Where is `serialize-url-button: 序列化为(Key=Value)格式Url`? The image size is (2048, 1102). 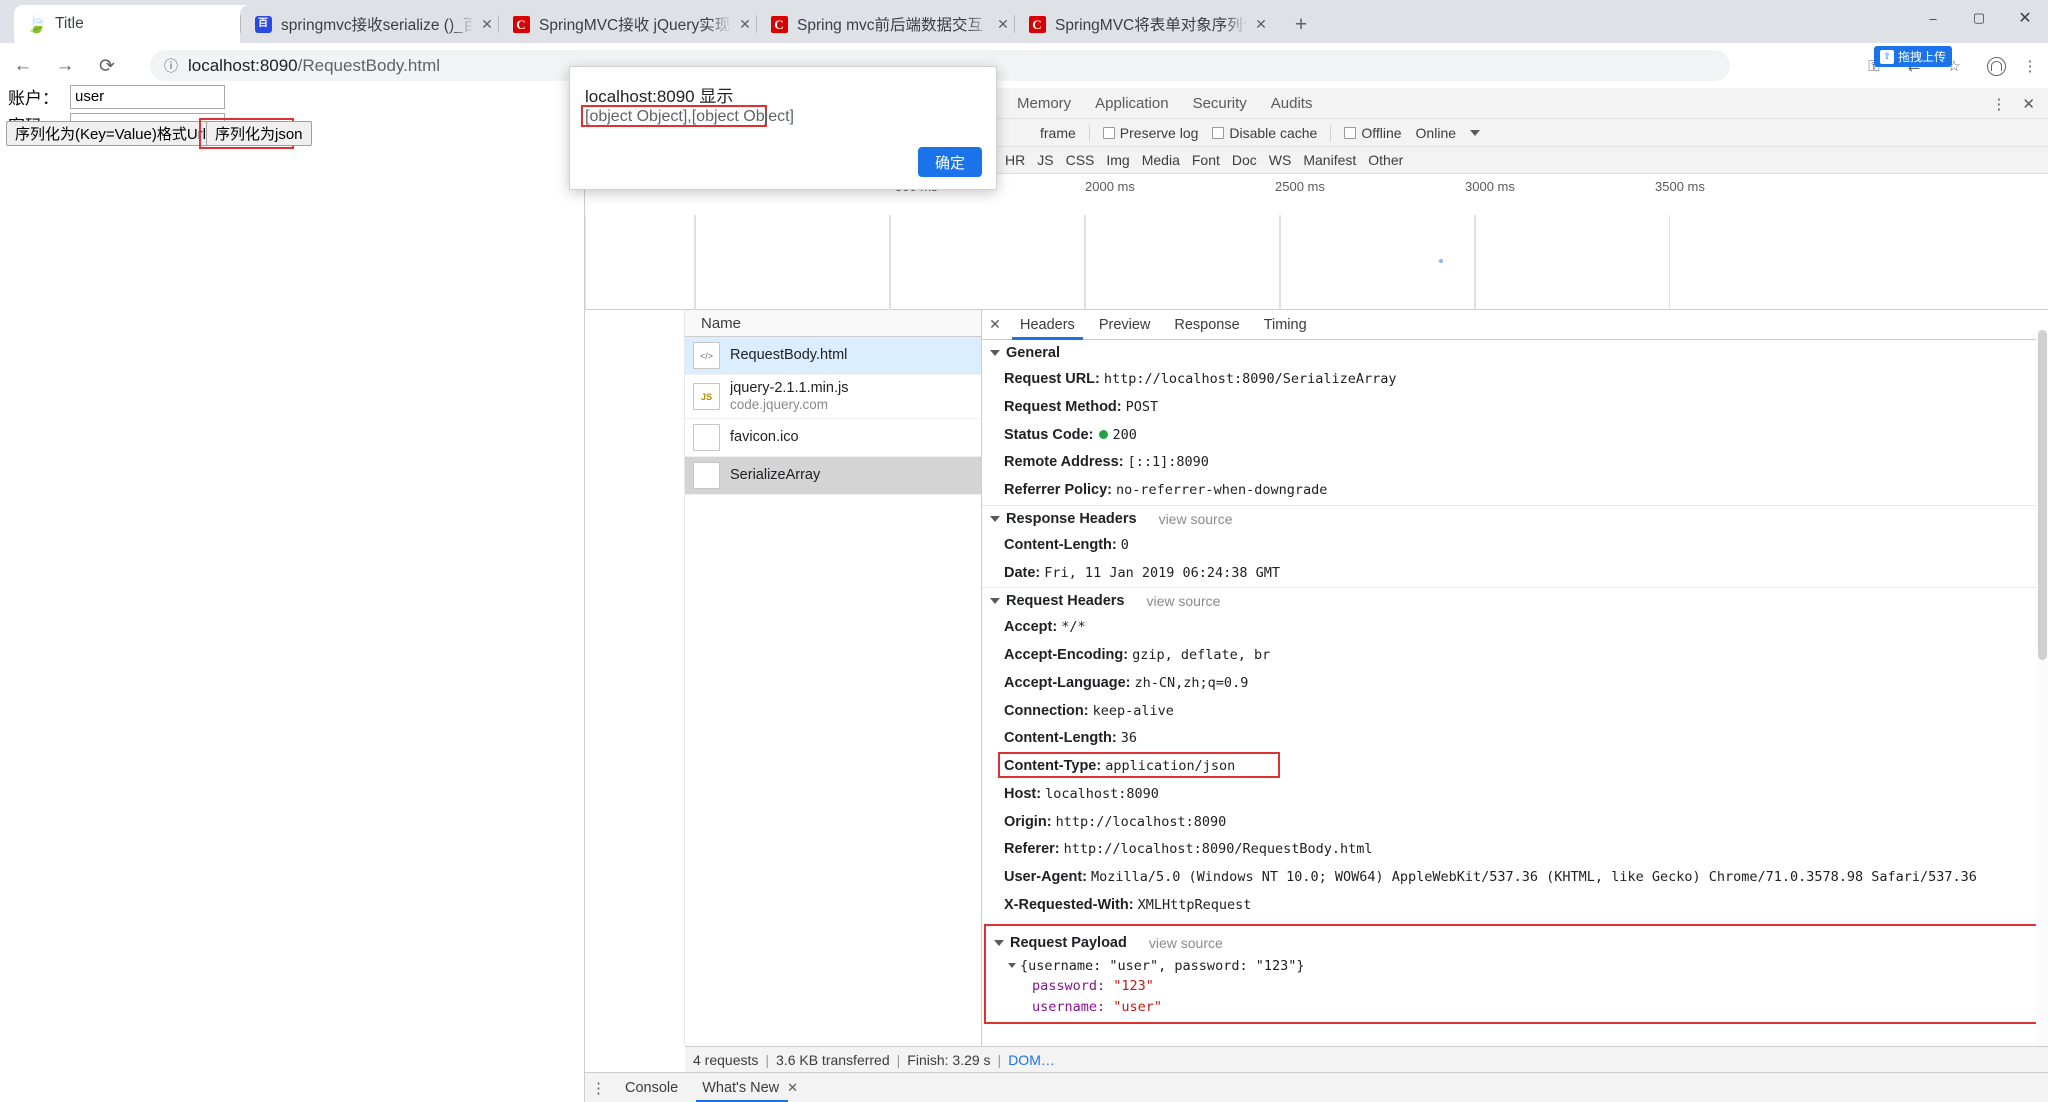 serialize-url-button: 序列化为(Key=Value)格式Url is located at coordinates (111, 133).